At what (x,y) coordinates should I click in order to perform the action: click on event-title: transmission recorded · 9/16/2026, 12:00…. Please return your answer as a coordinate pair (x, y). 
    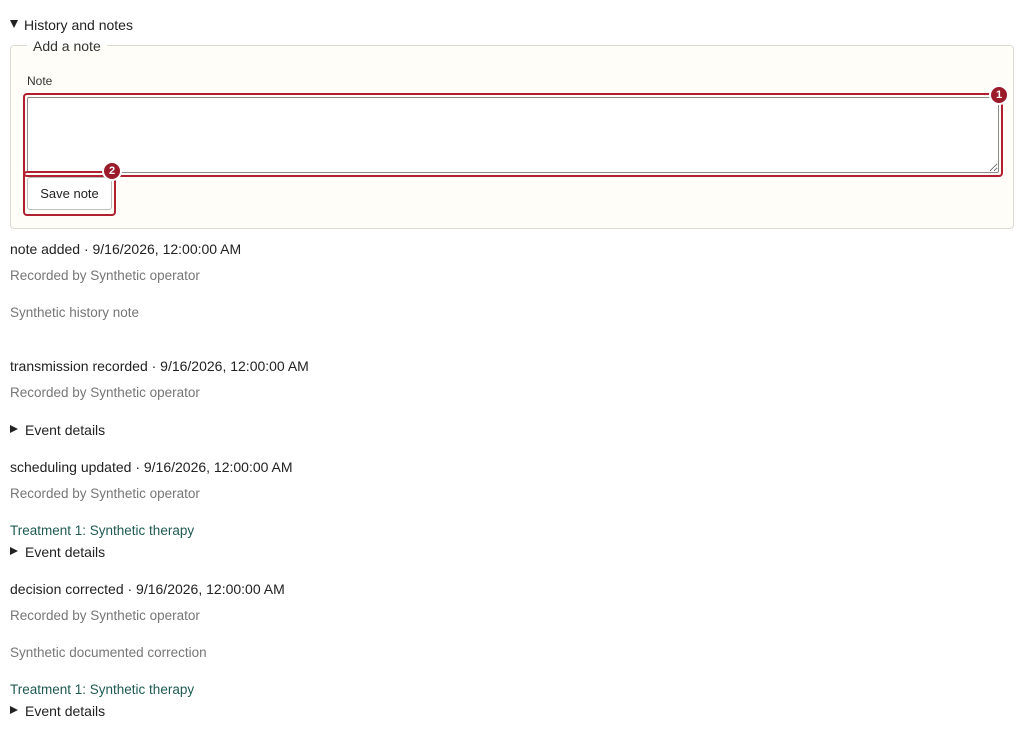
    Looking at the image, I should click on (159, 366).